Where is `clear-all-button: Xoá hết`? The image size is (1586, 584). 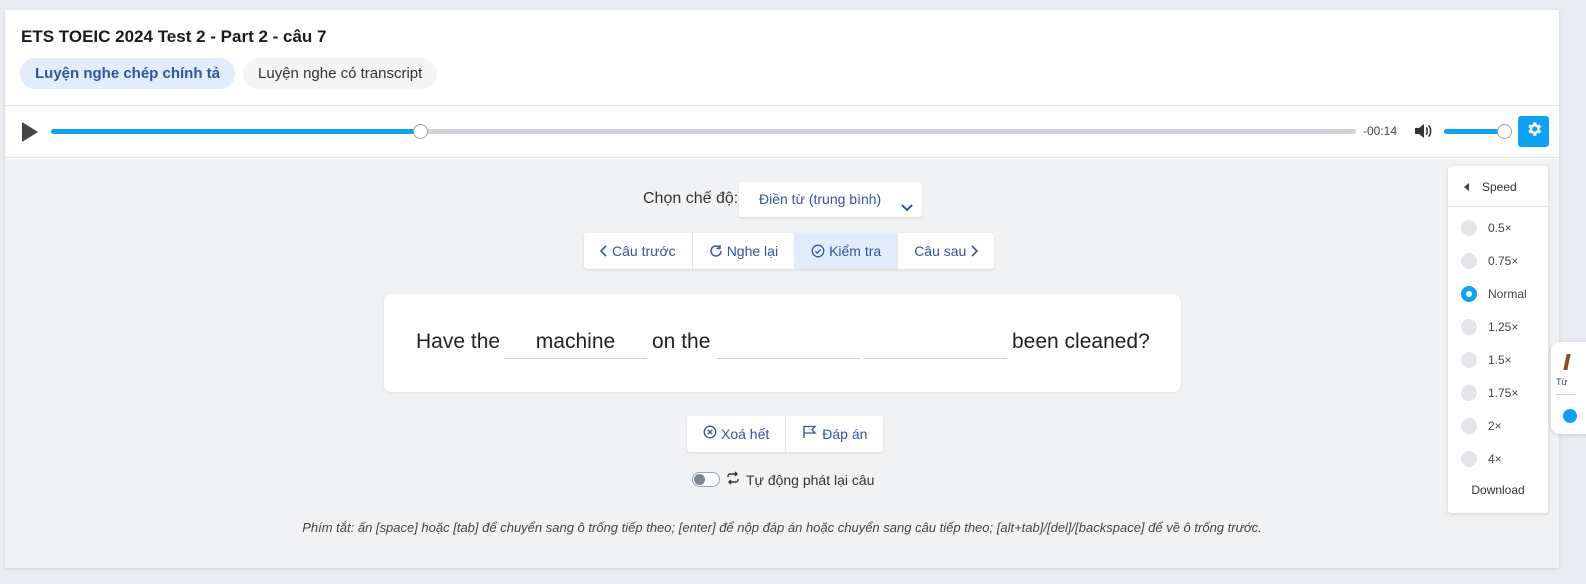
clear-all-button: Xoá hết is located at coordinates (737, 434).